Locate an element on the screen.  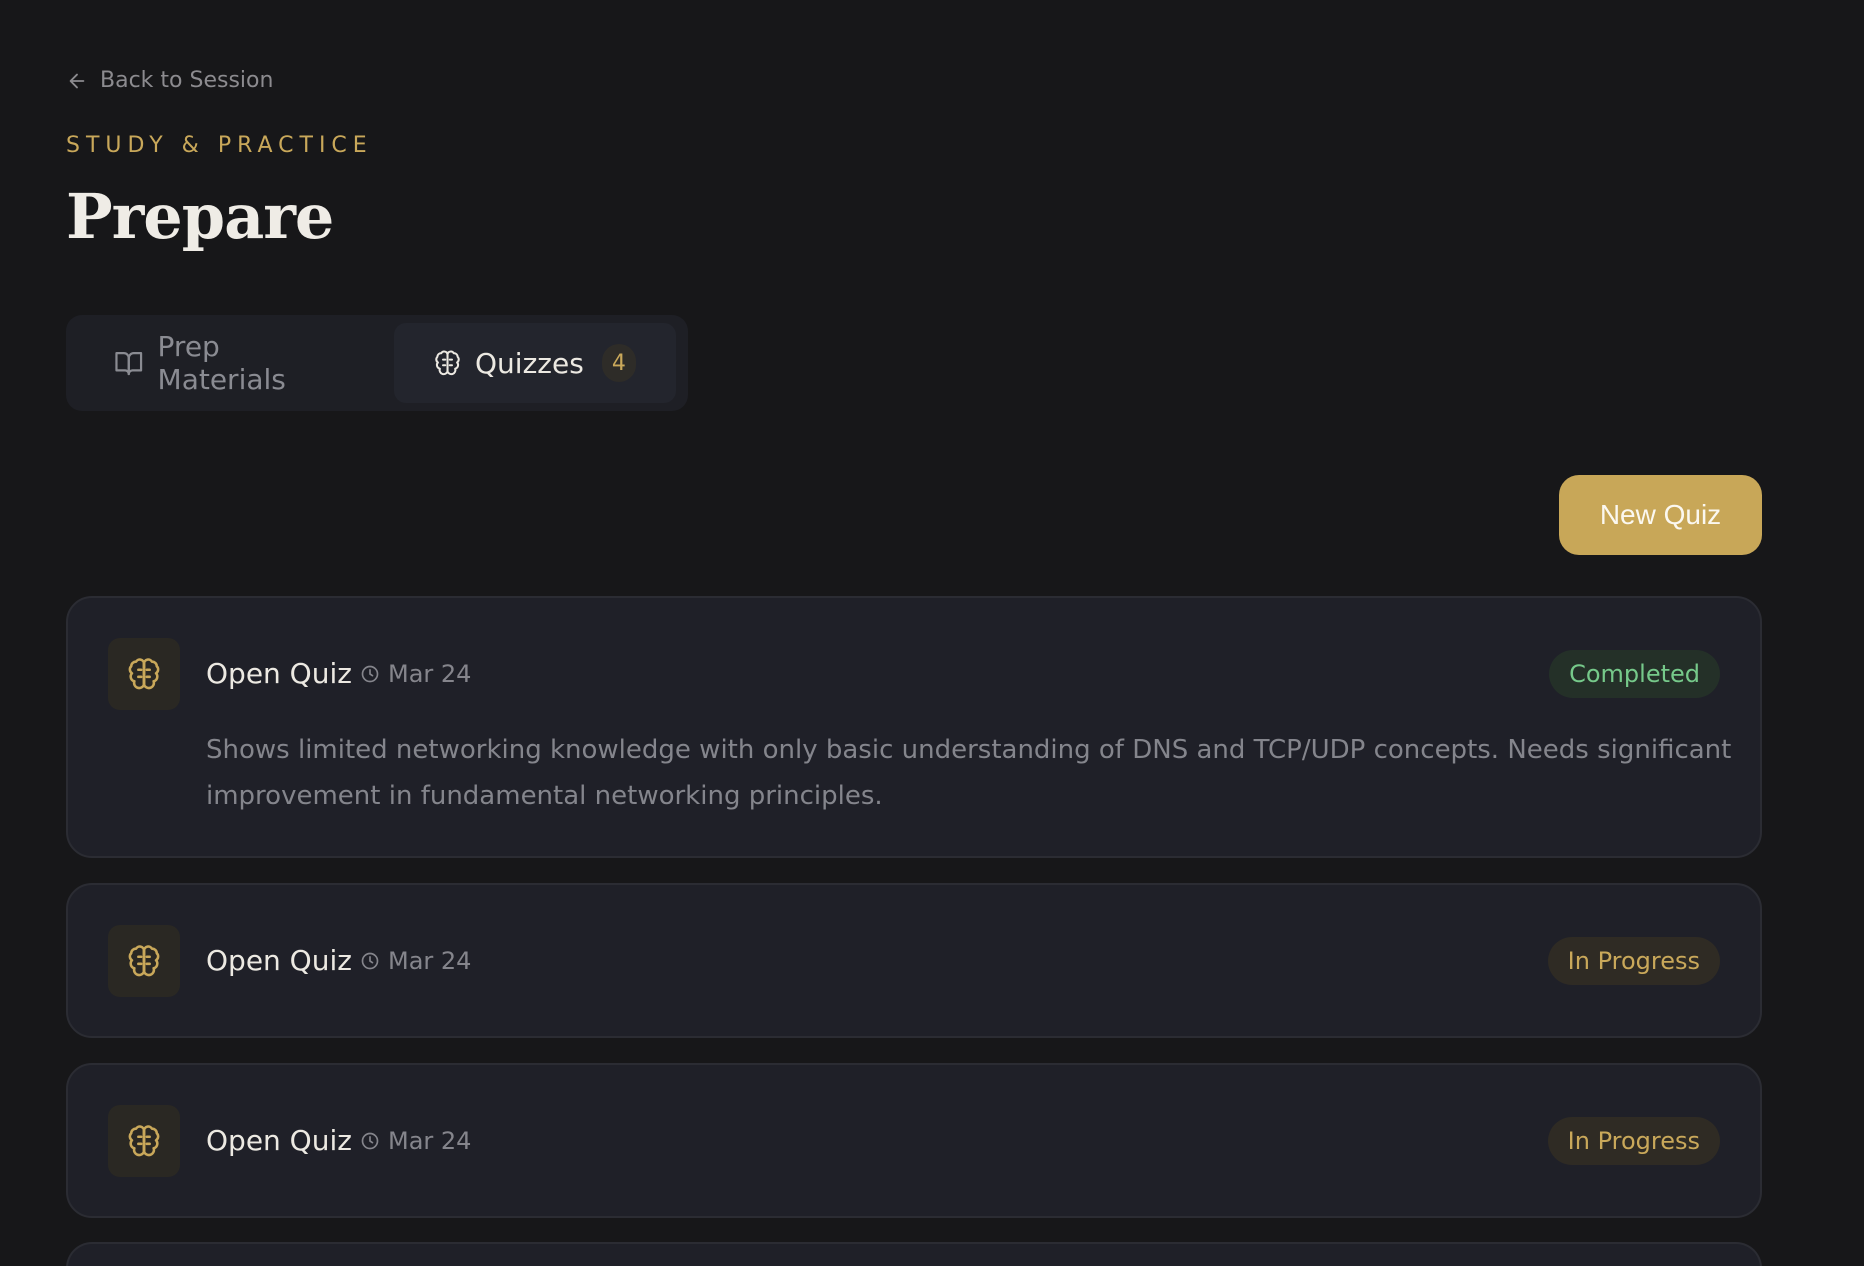
back-label: Back to Session is located at coordinates (187, 80).